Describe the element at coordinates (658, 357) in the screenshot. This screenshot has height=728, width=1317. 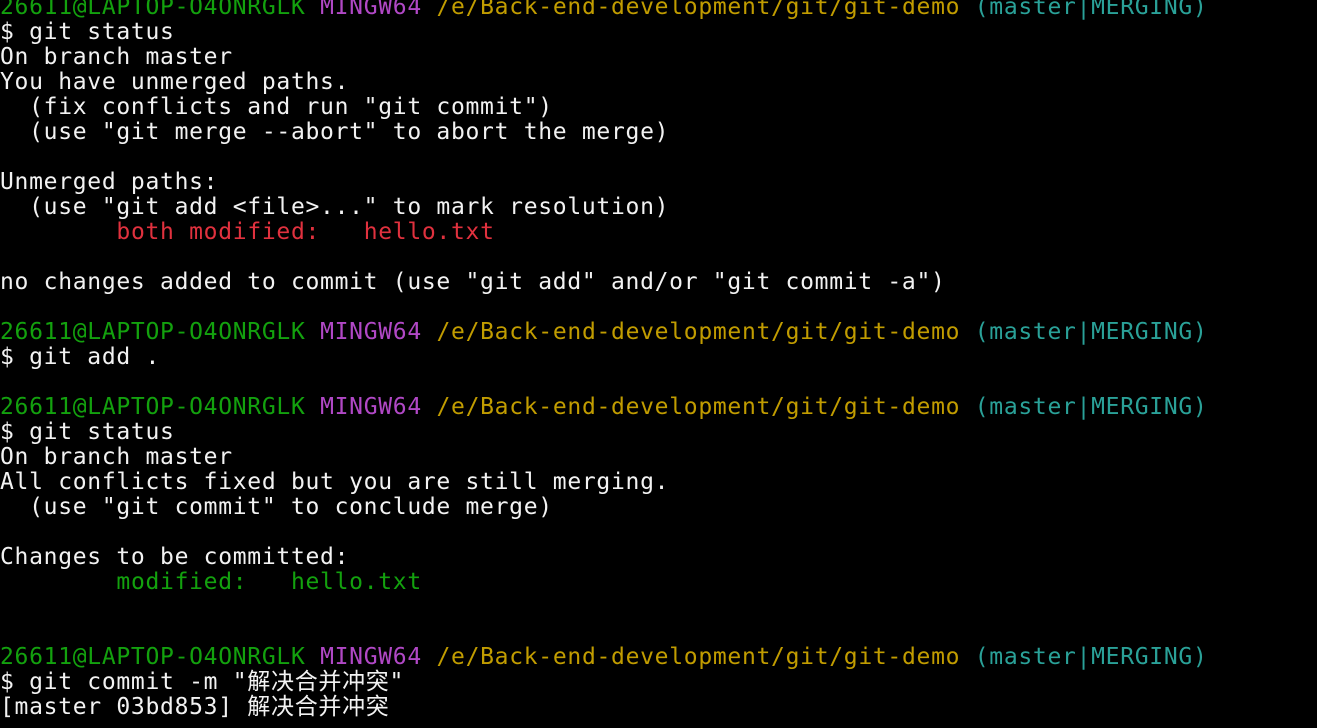
I see `terminal-line: $ git add .` at that location.